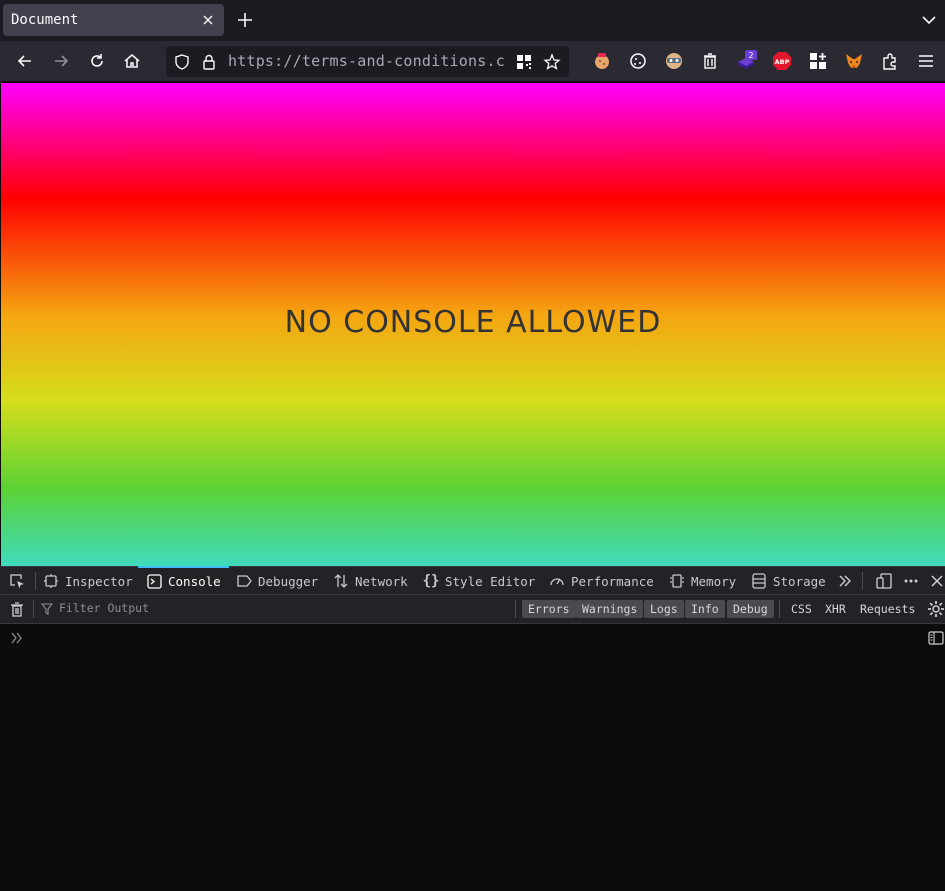  I want to click on adblock-plus-icon: ABP, so click(782, 61).